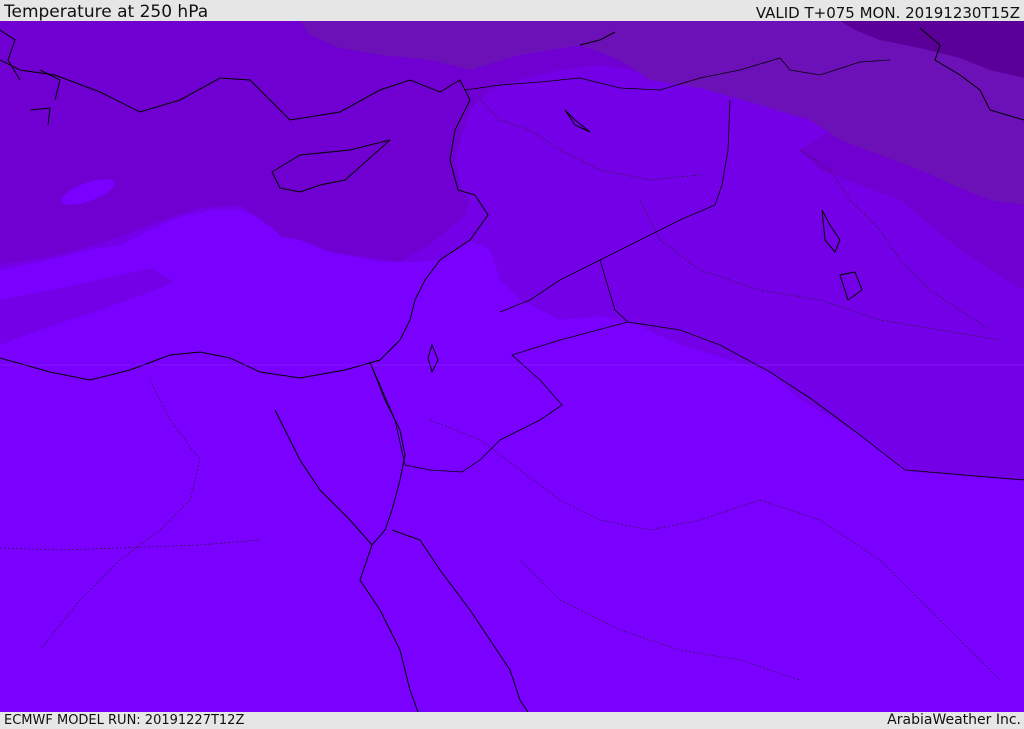  I want to click on map-title: Temperature at 250 hPa, so click(106, 12).